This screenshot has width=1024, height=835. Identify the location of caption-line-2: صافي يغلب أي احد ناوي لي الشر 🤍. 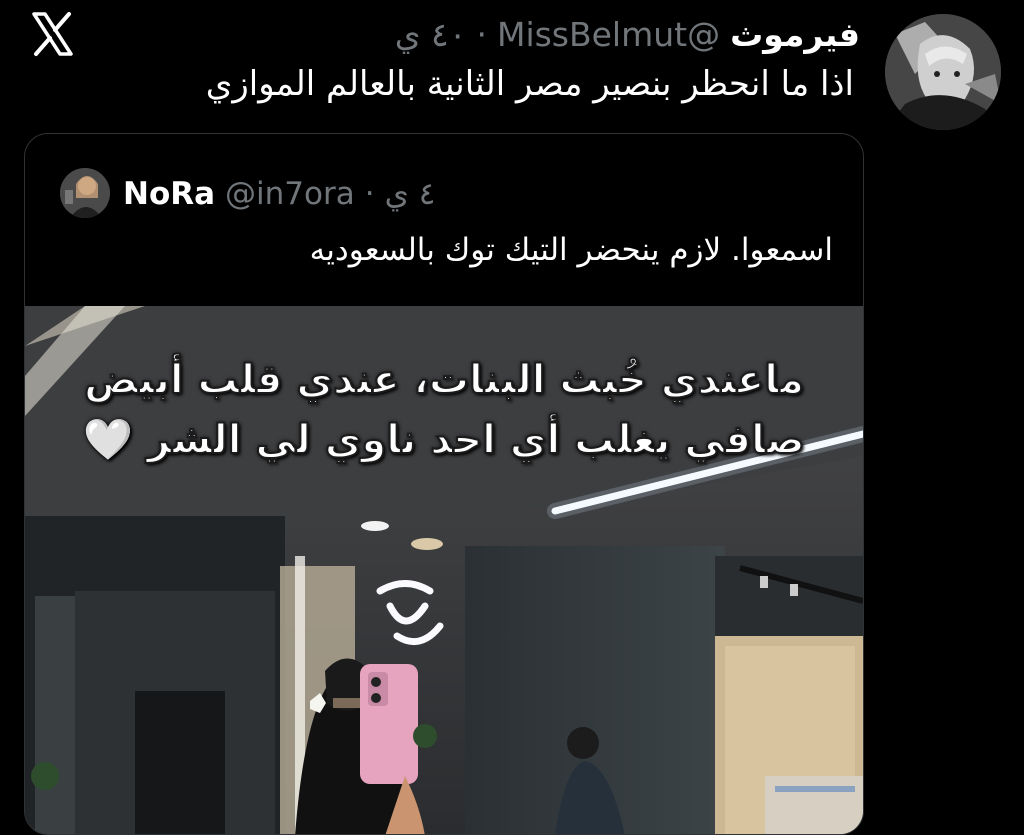
(444, 440).